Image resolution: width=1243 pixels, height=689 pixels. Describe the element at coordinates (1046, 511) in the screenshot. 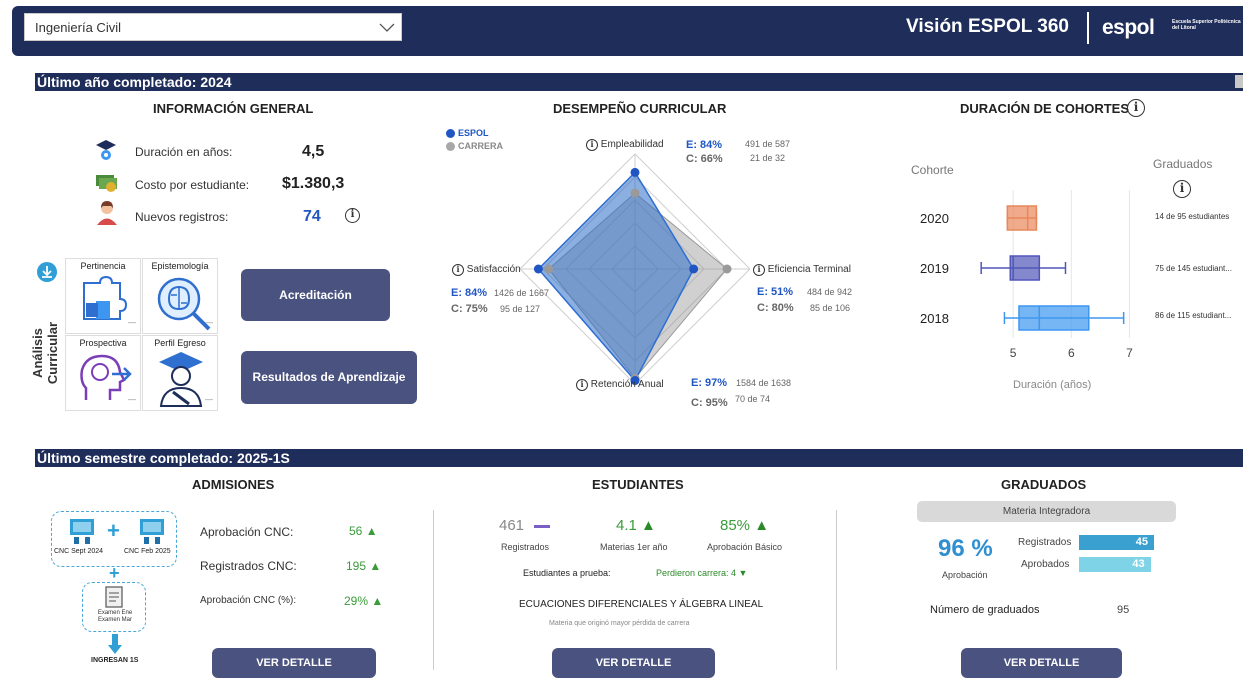

I see `materia-integradora-pill: Materia Integradora` at that location.